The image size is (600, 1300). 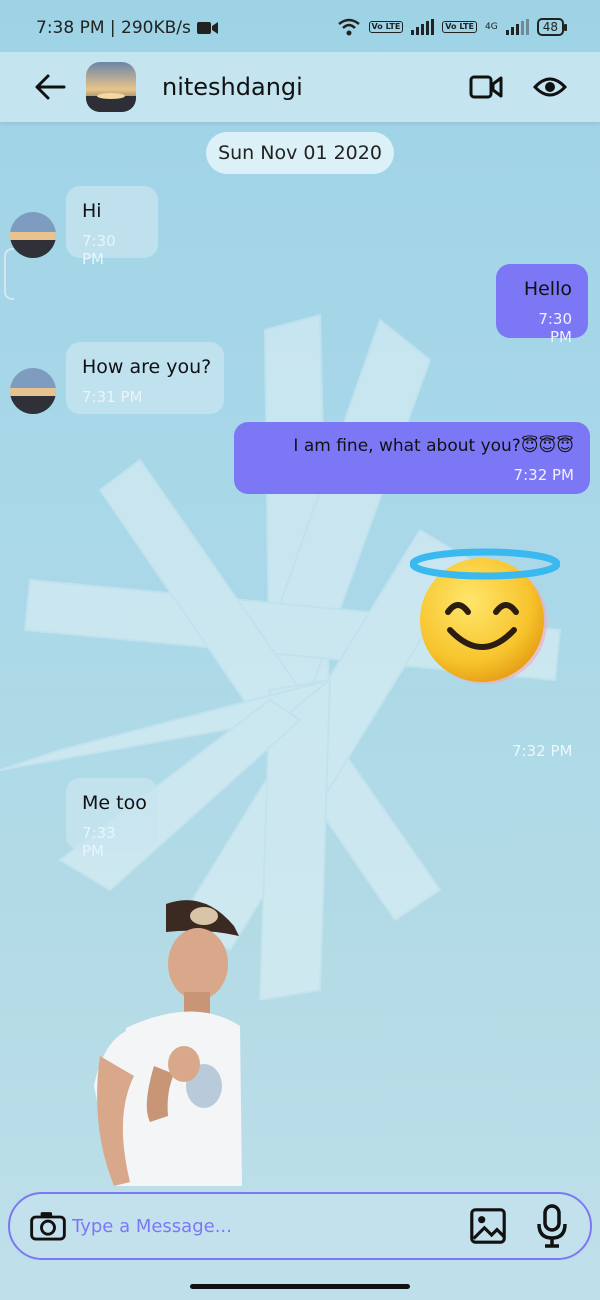 I want to click on message-text: How are you?, so click(x=147, y=367).